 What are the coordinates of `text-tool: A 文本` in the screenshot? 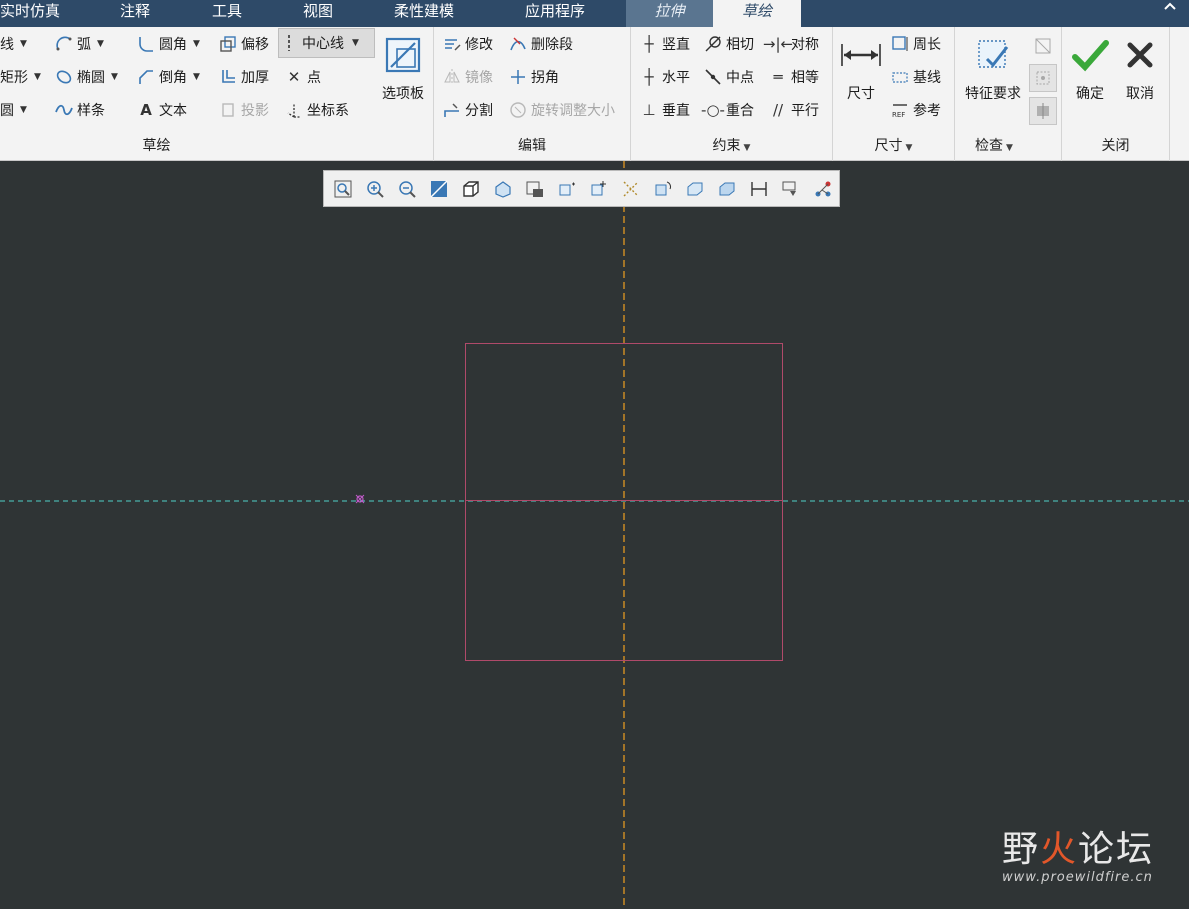 It's located at (161, 110).